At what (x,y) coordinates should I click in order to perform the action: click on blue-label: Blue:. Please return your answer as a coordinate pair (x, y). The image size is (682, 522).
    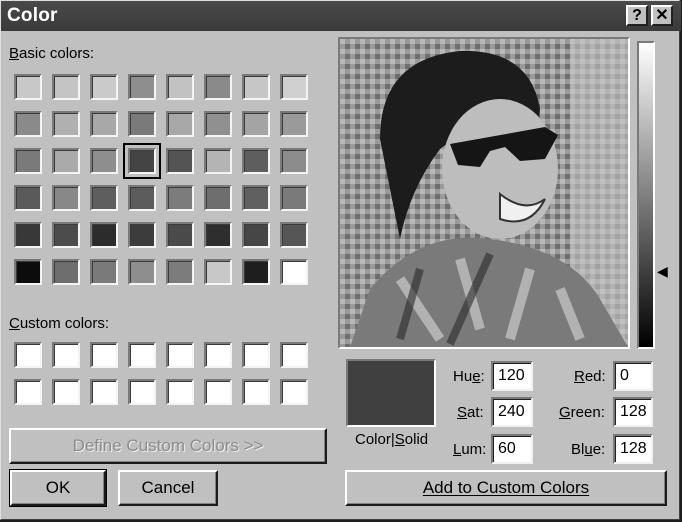
    Looking at the image, I should click on (588, 449).